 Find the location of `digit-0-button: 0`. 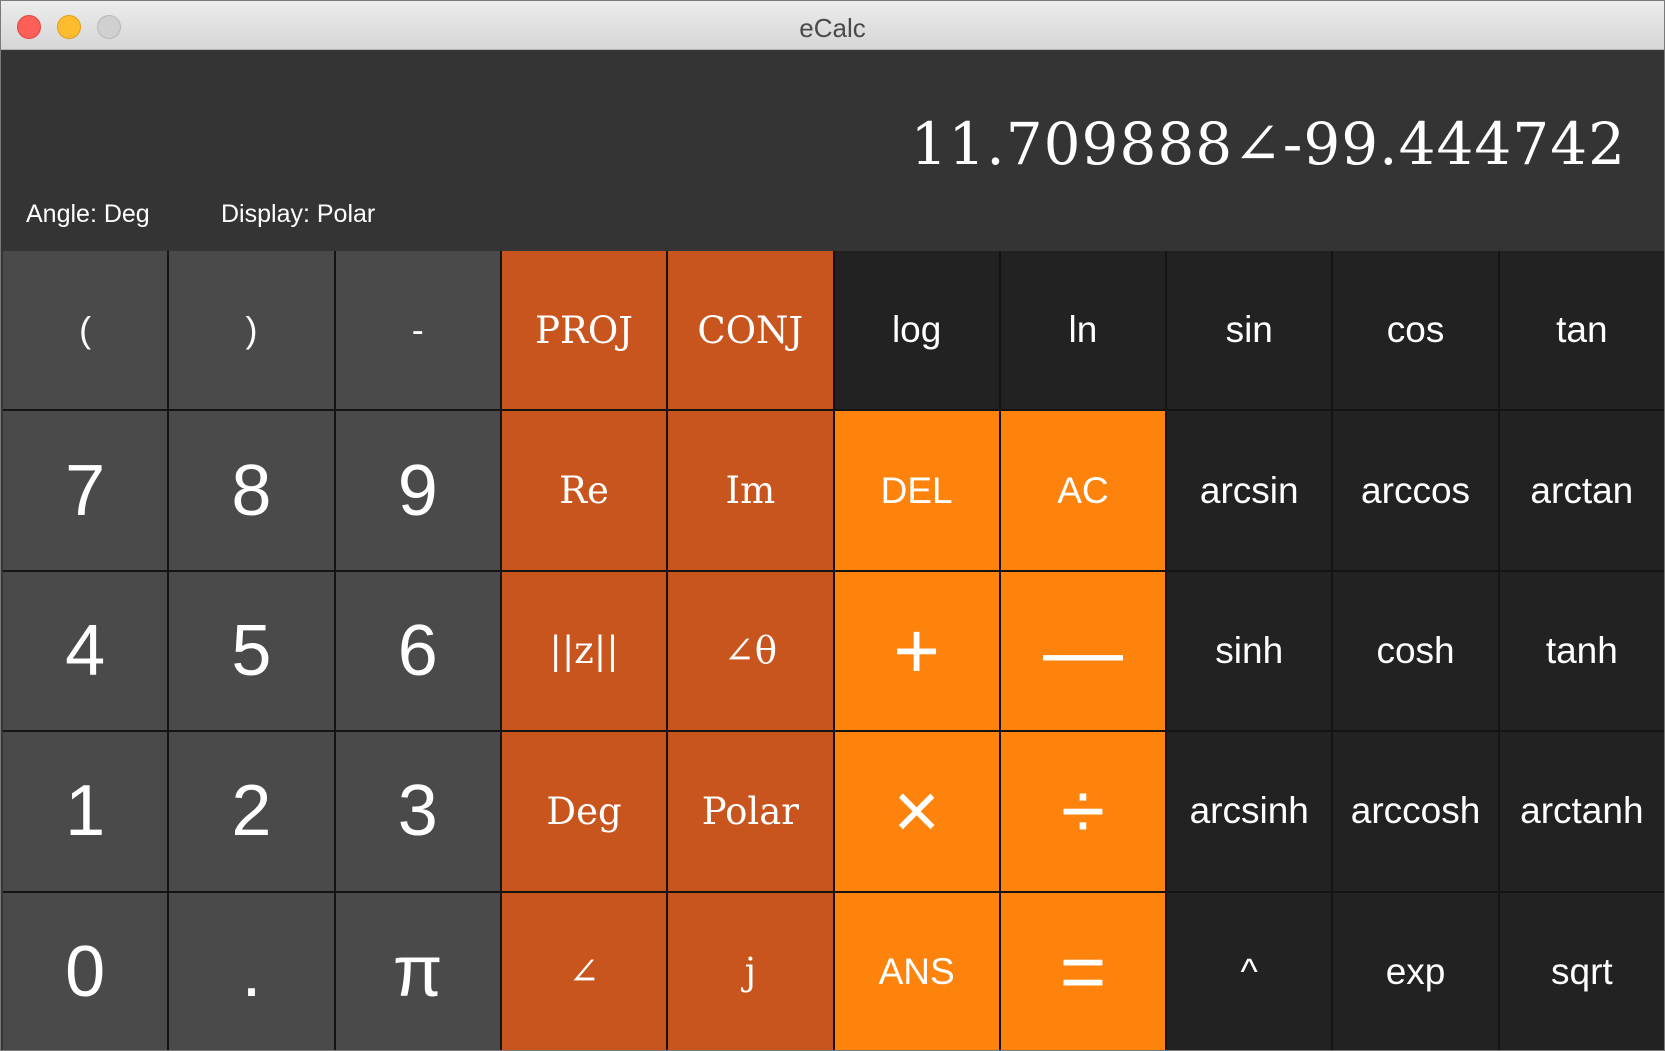

digit-0-button: 0 is located at coordinates (85, 971).